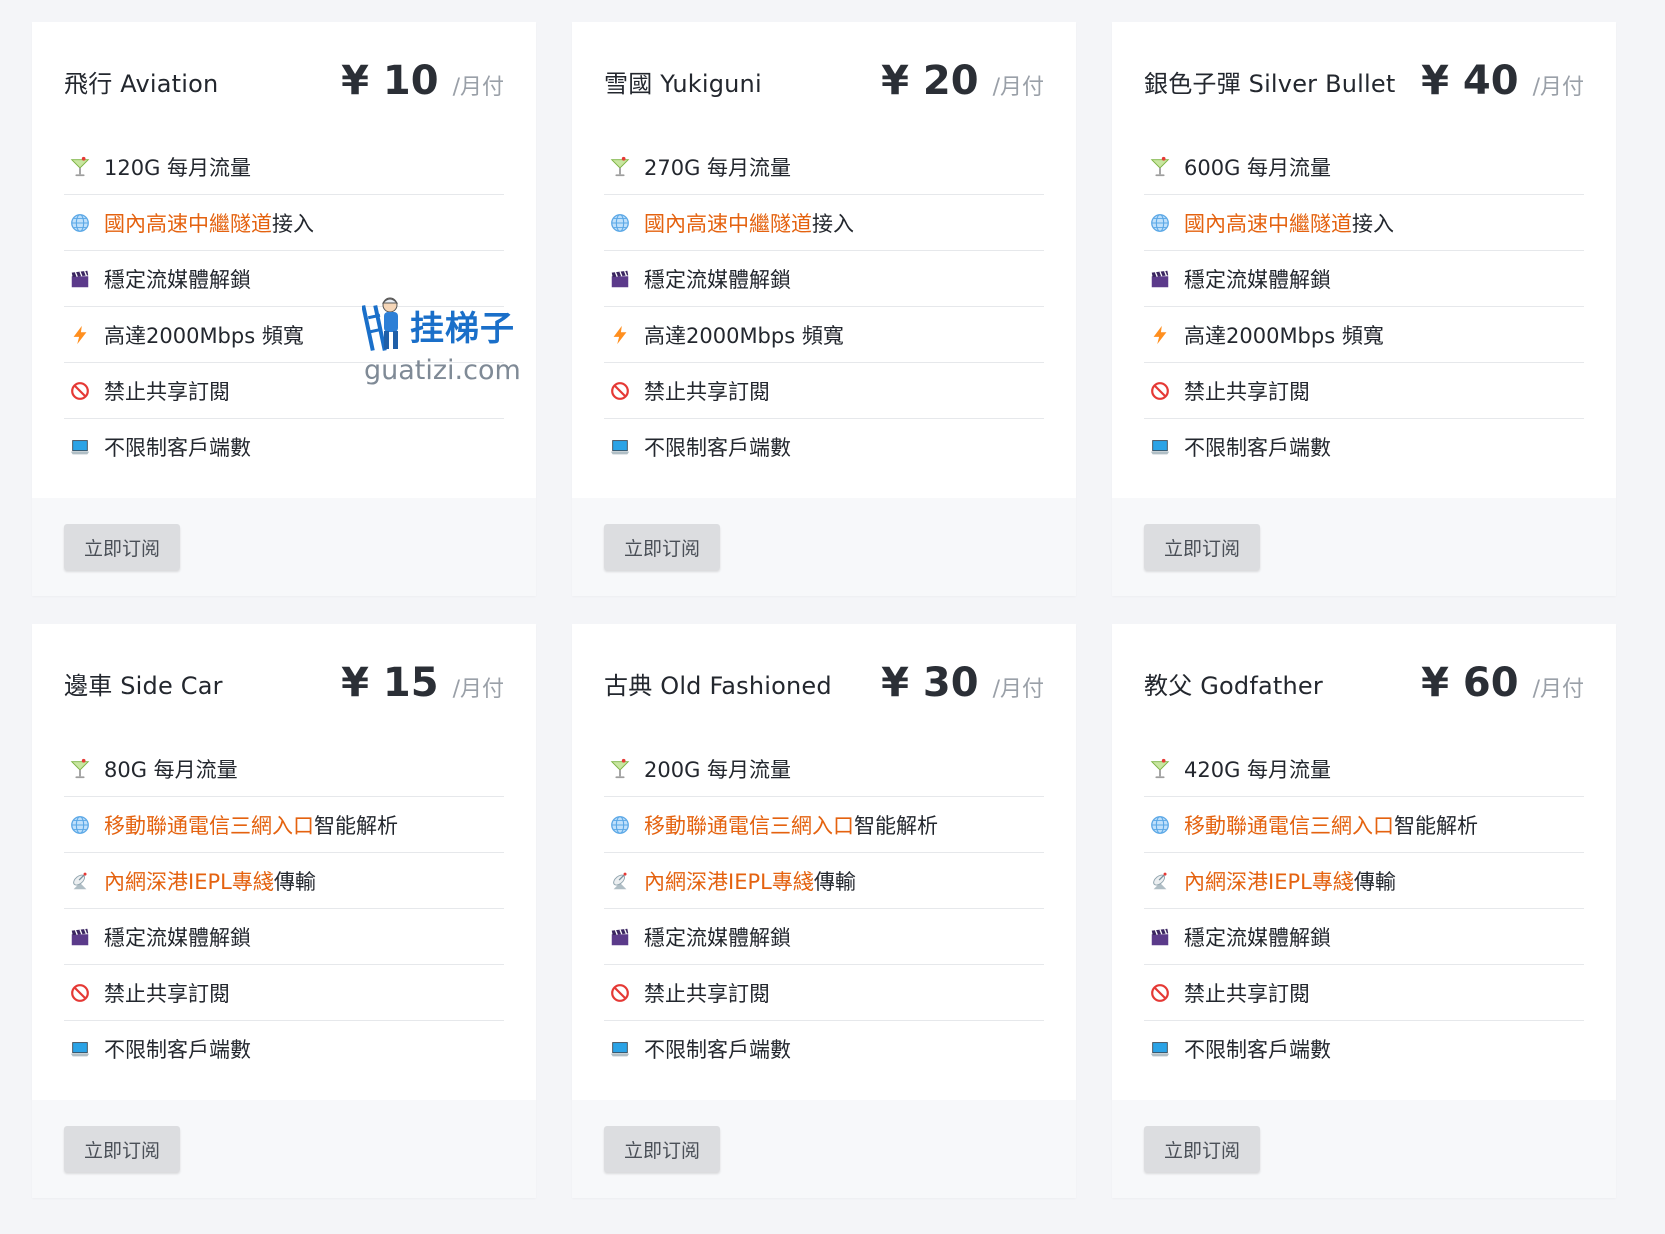  What do you see at coordinates (1470, 683) in the screenshot?
I see `price-value: ¥ 60` at bounding box center [1470, 683].